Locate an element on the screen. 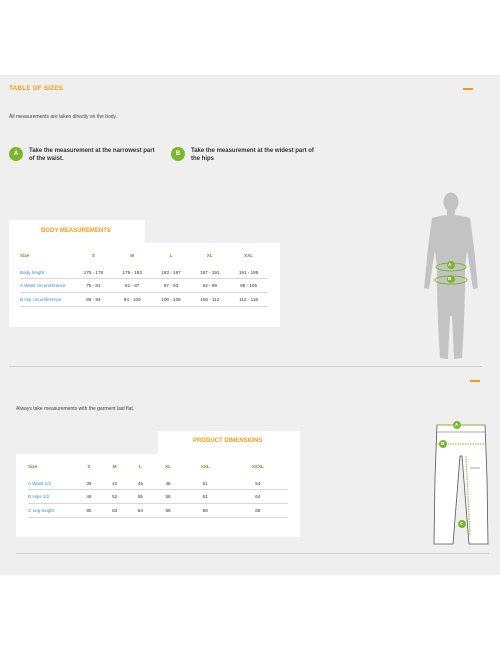 This screenshot has width=500, height=650. figure-label-a: A is located at coordinates (450, 264).